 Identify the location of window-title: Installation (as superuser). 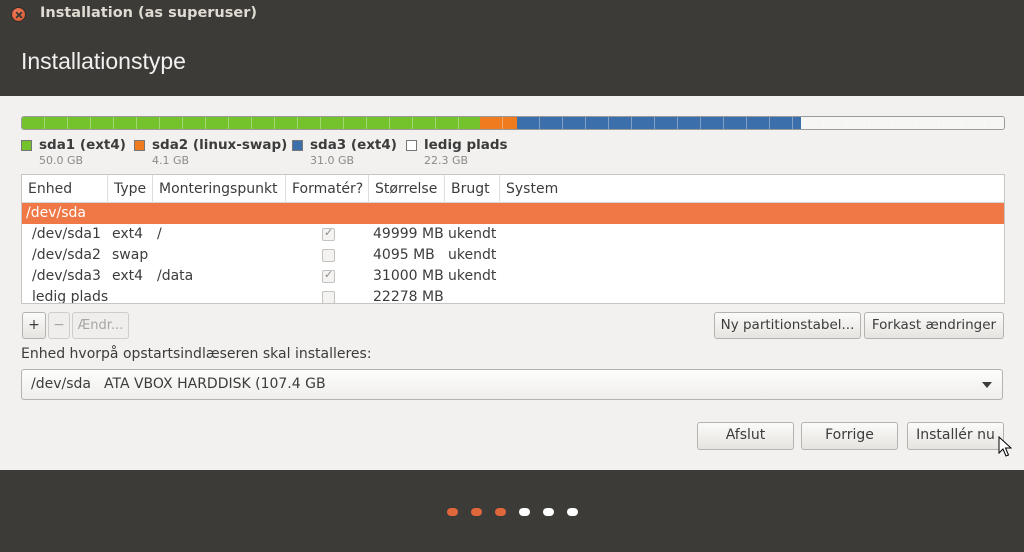
(148, 13).